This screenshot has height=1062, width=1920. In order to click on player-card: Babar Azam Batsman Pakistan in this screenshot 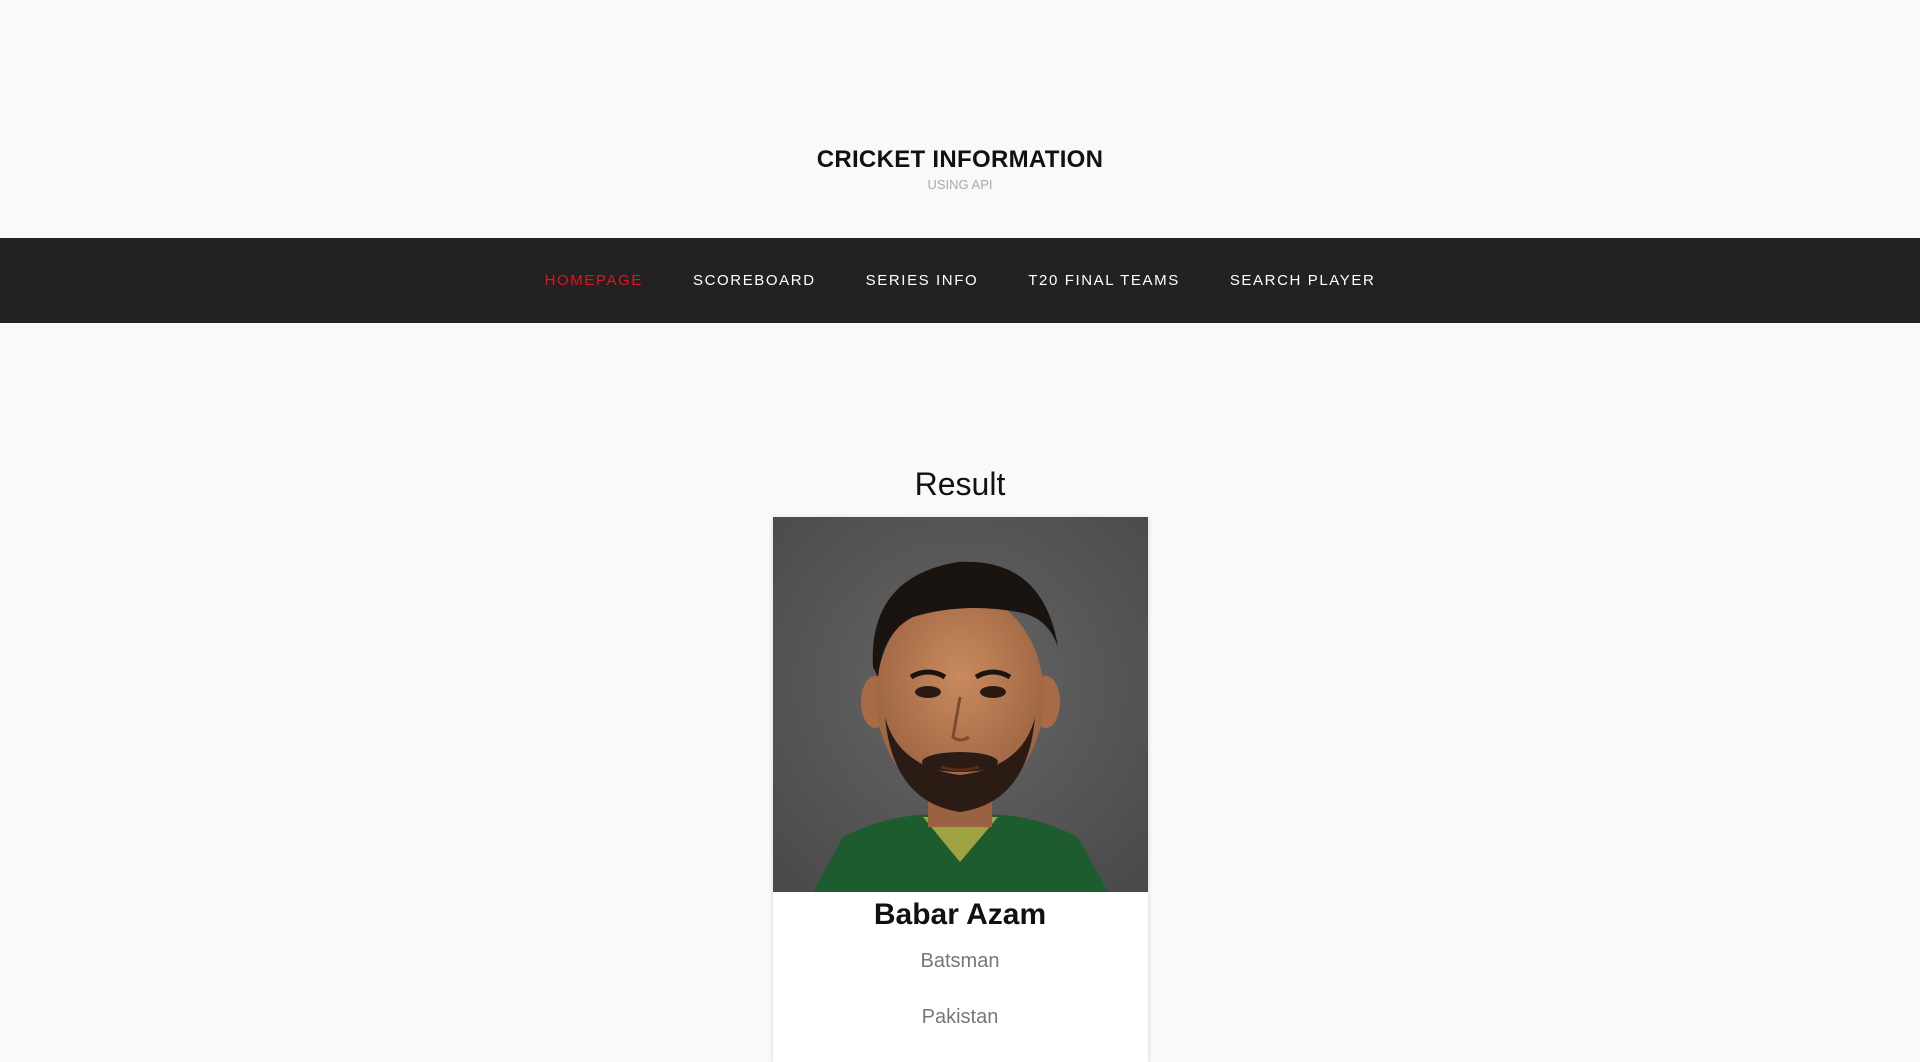, I will do `click(960, 789)`.